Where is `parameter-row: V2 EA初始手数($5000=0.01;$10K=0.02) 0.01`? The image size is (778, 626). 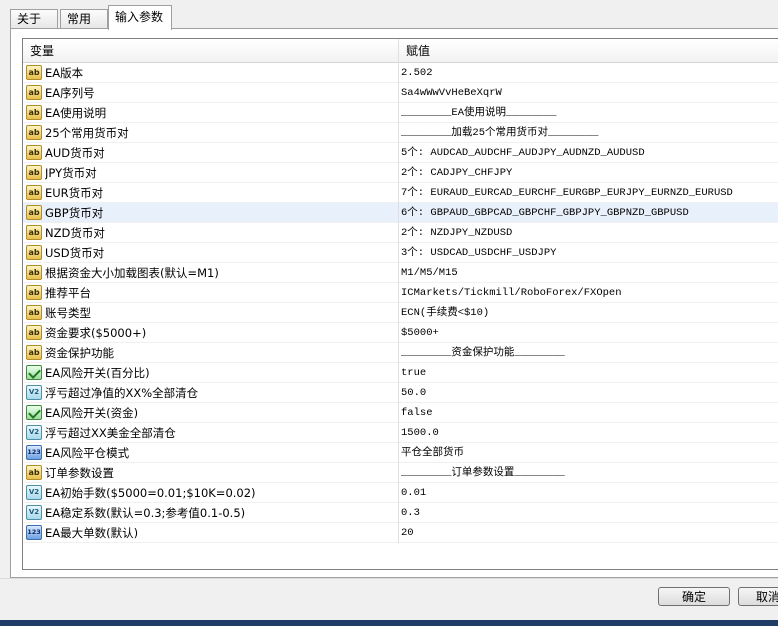
parameter-row: V2 EA初始手数($5000=0.01;$10K=0.02) 0.01 is located at coordinates (400, 493).